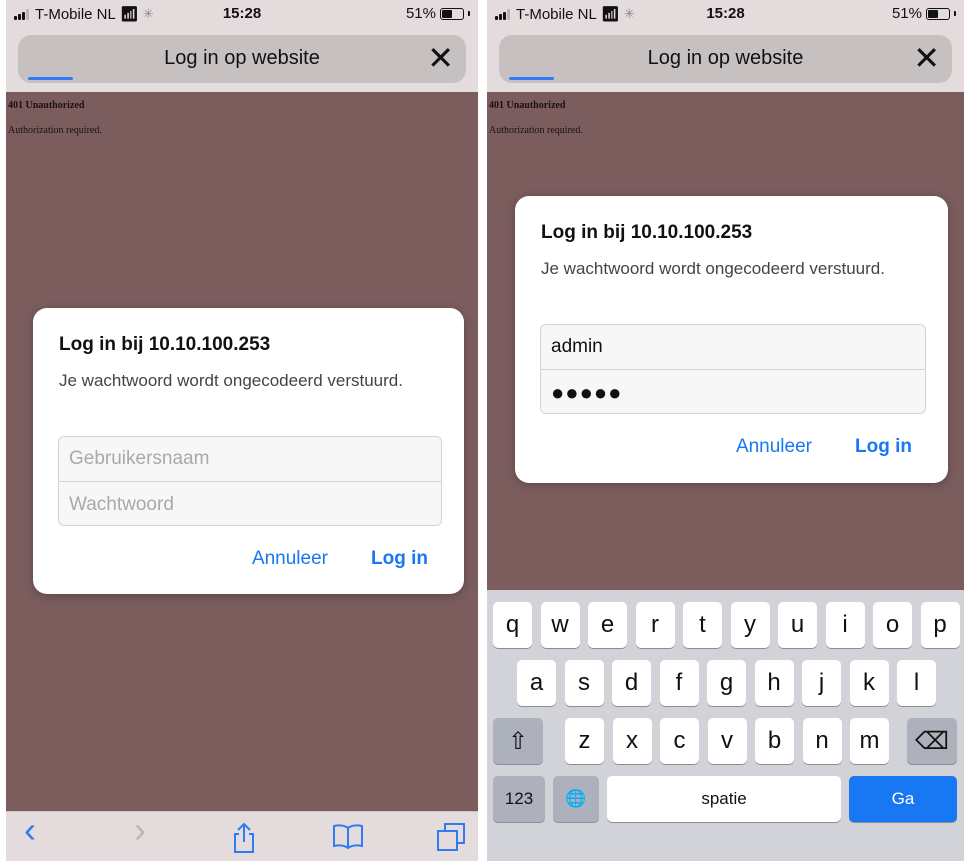 The width and height of the screenshot is (964, 861). Describe the element at coordinates (679, 683) in the screenshot. I see `key-f: f` at that location.